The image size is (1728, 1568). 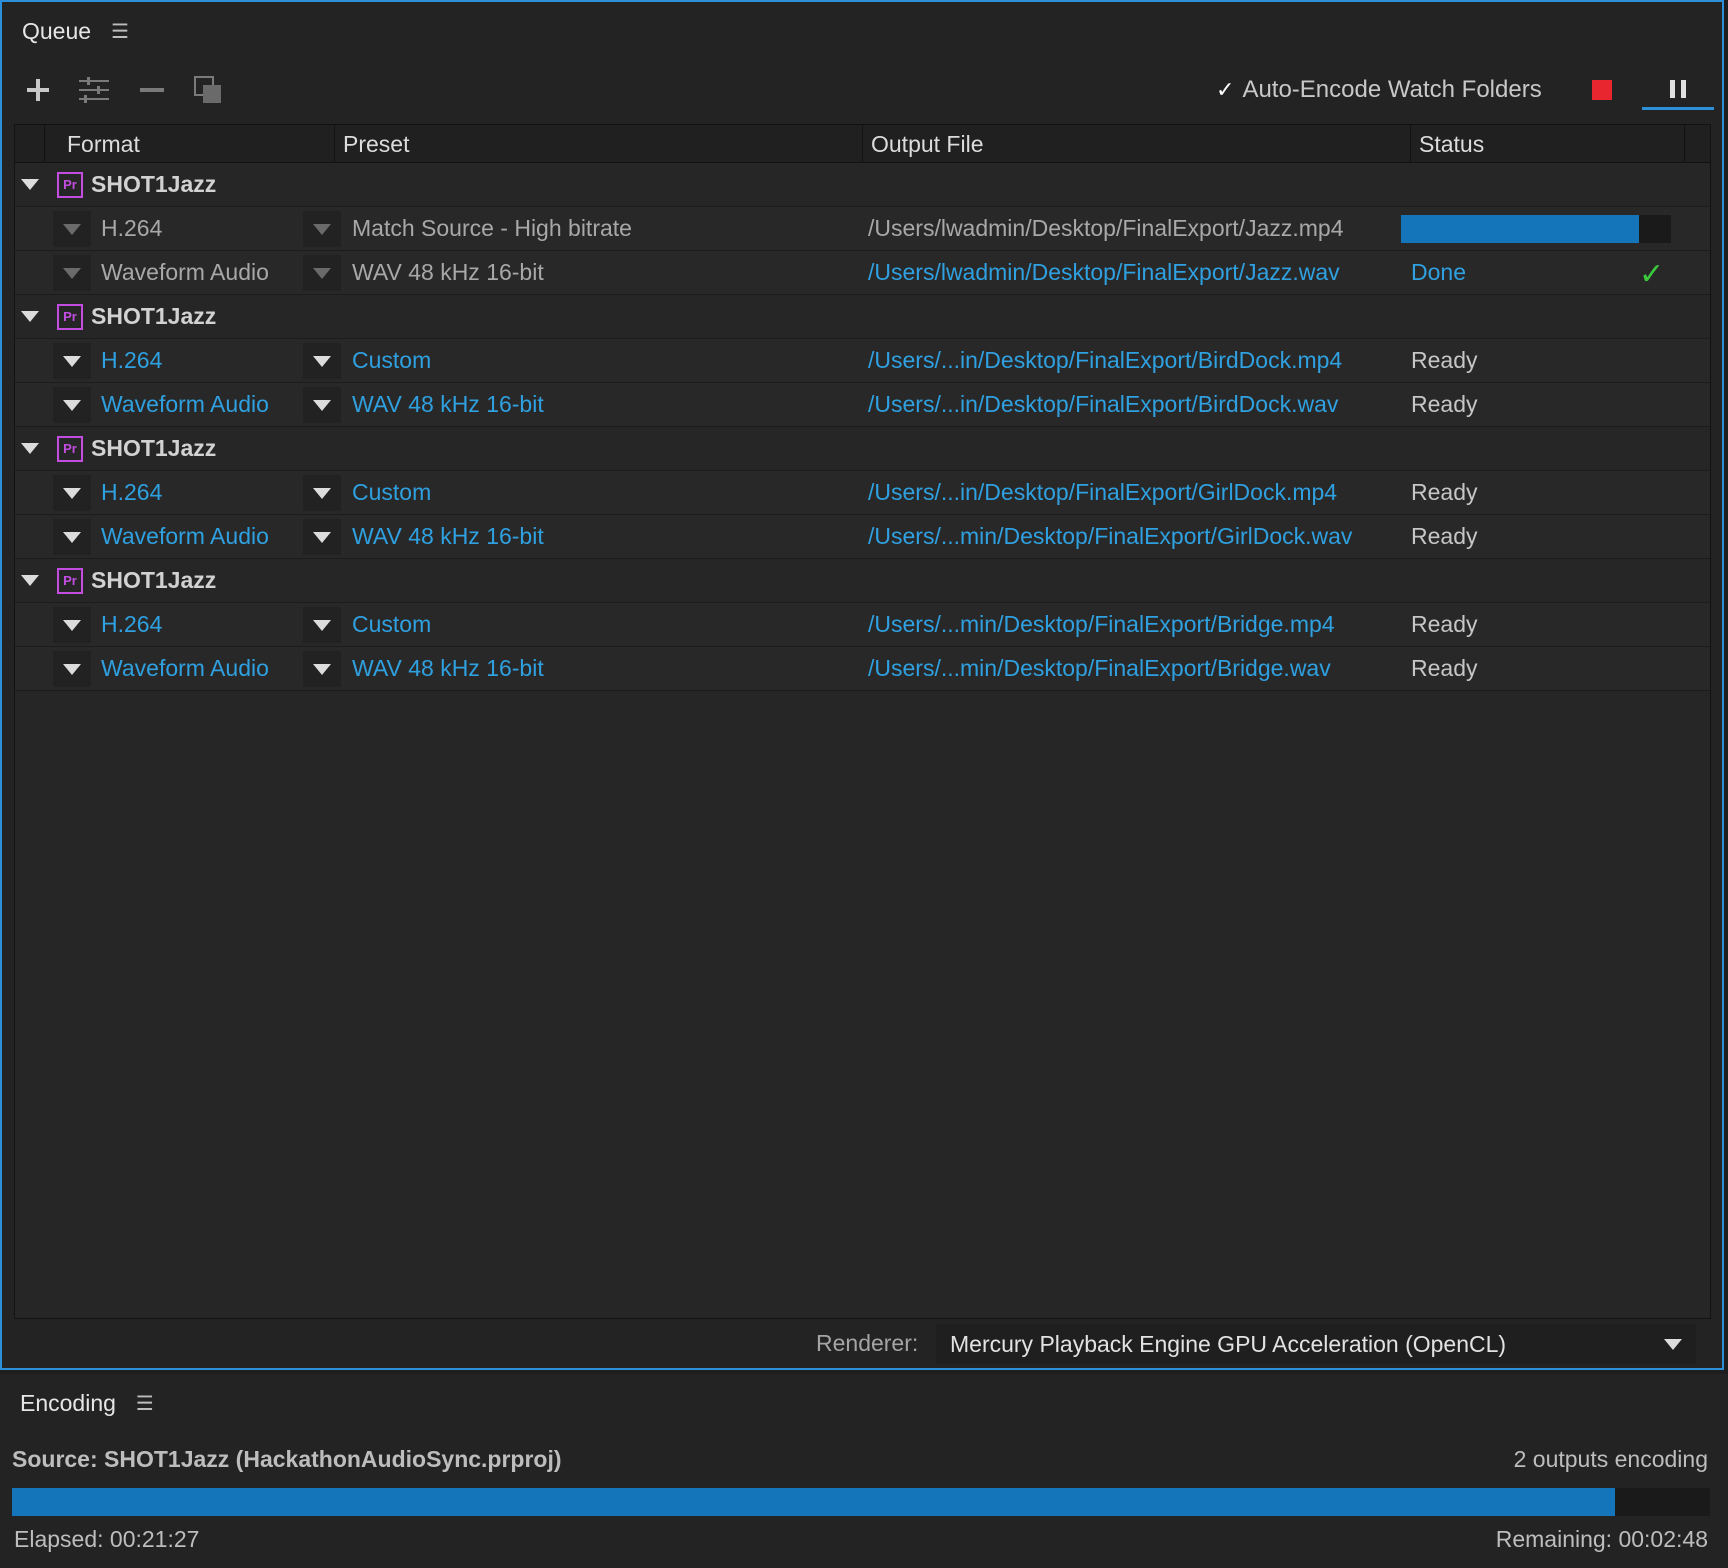 What do you see at coordinates (38, 90) in the screenshot?
I see `add-source-button` at bounding box center [38, 90].